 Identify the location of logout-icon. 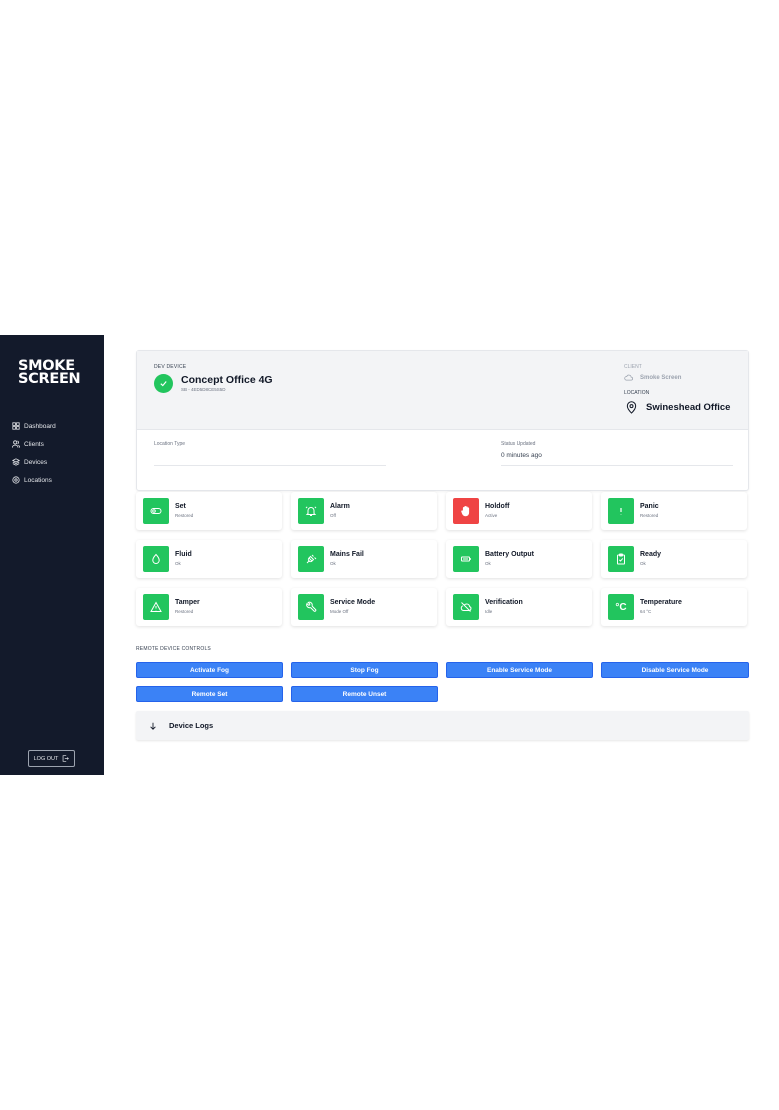
(66, 758).